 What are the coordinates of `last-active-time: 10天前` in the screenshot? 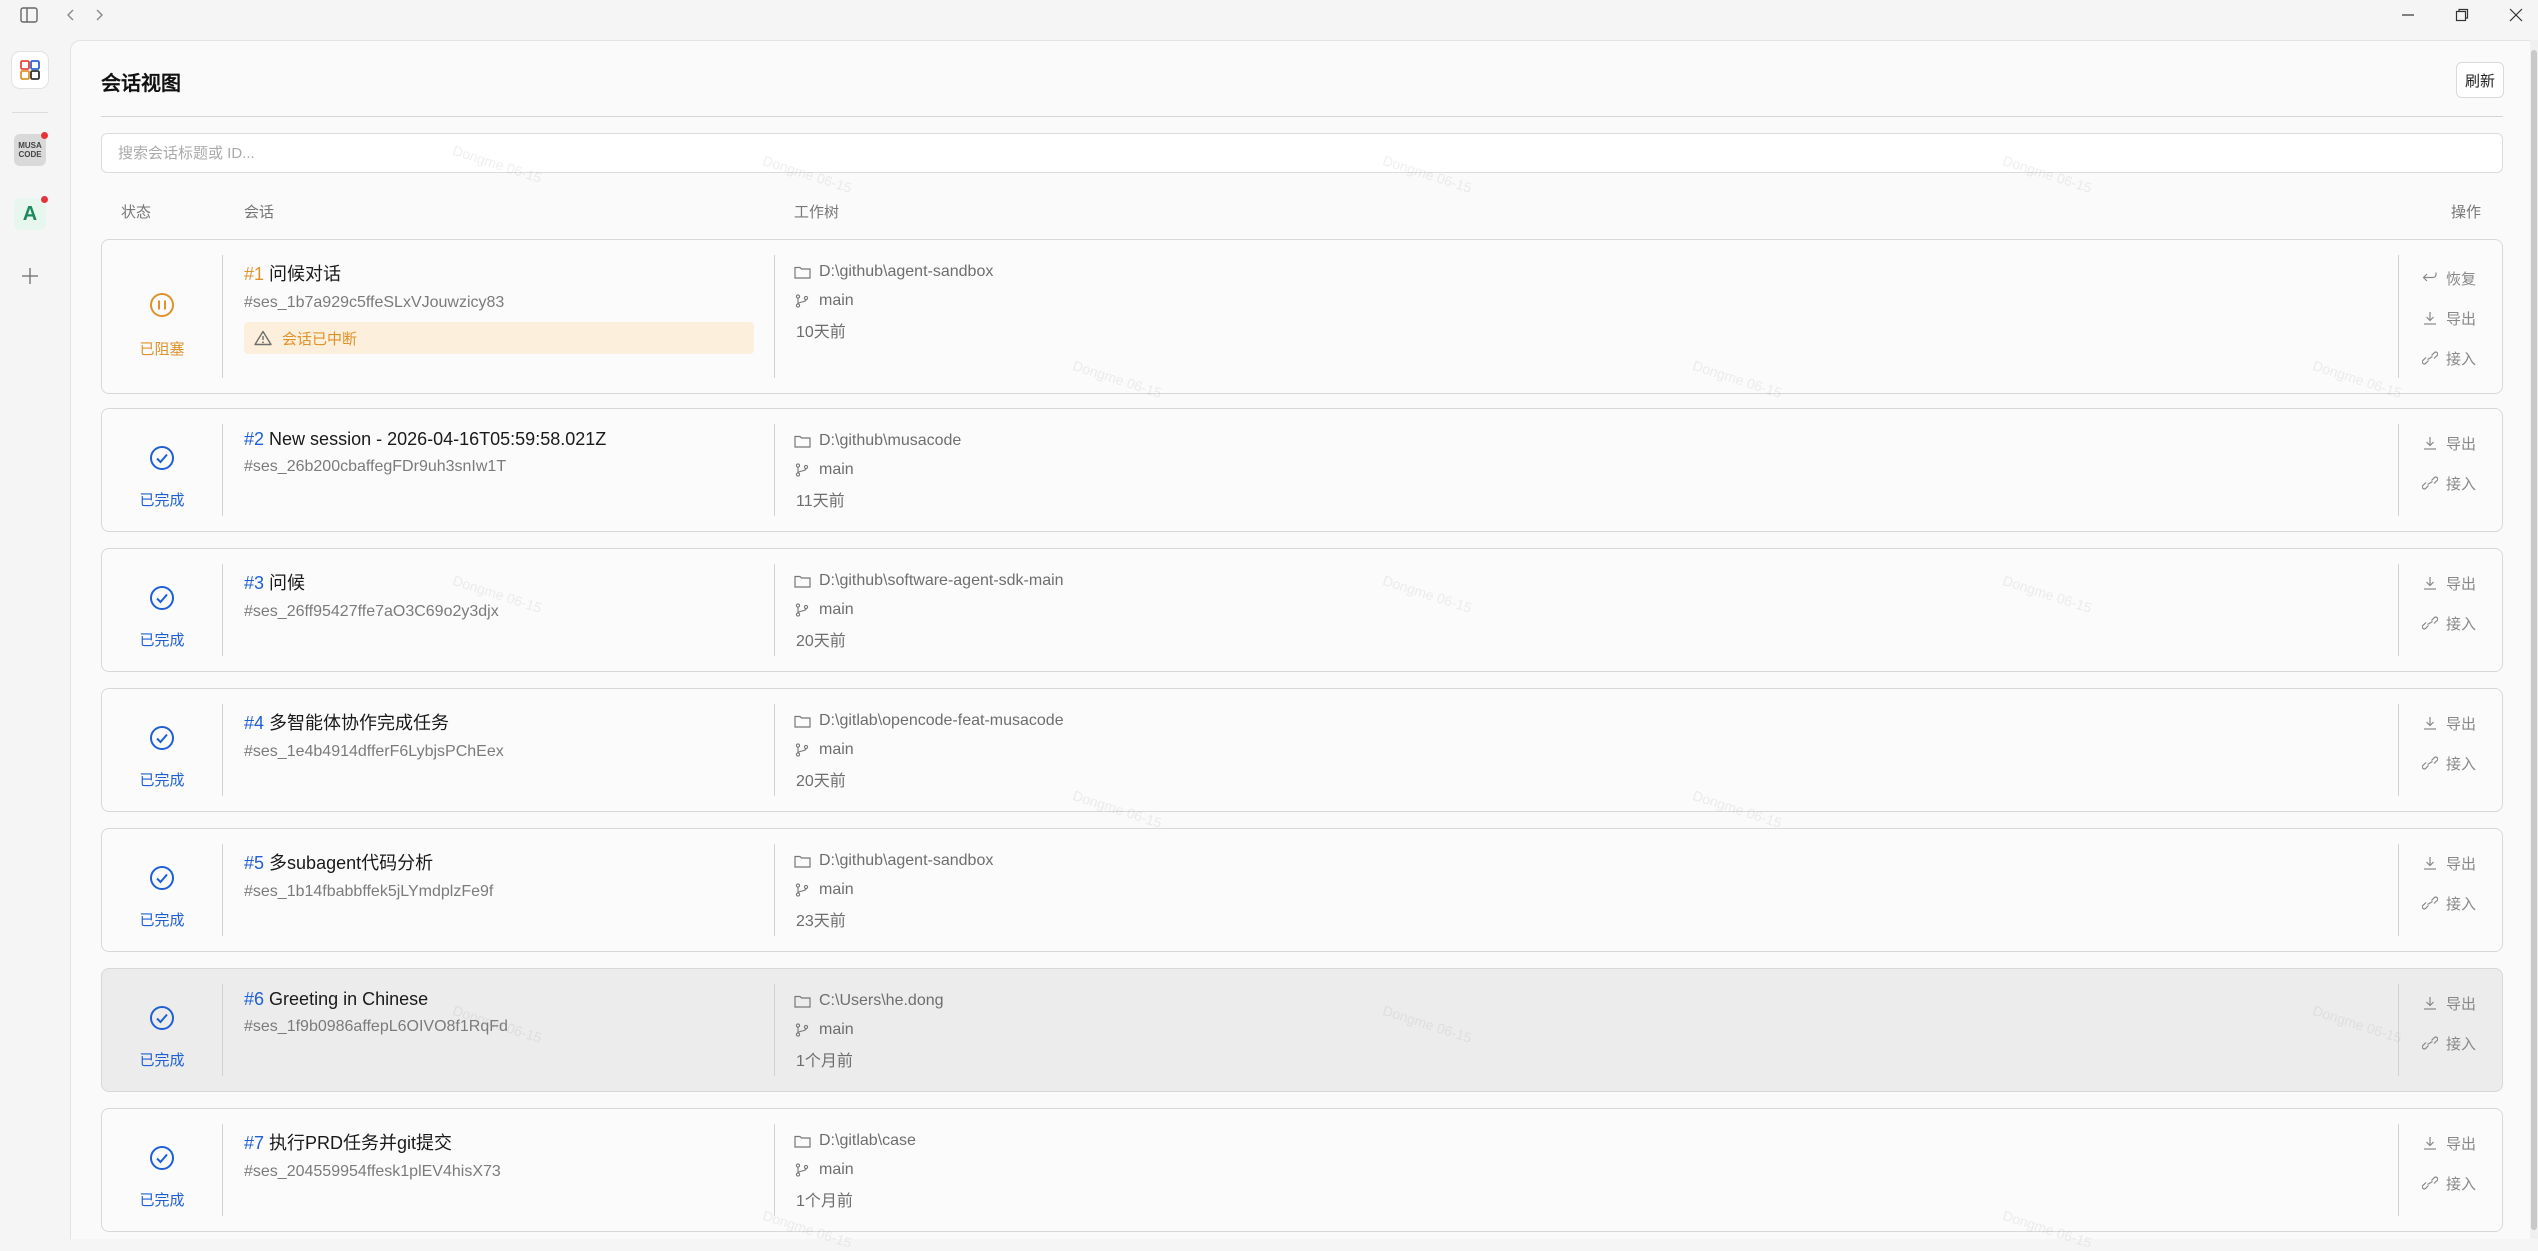 It's located at (821, 332).